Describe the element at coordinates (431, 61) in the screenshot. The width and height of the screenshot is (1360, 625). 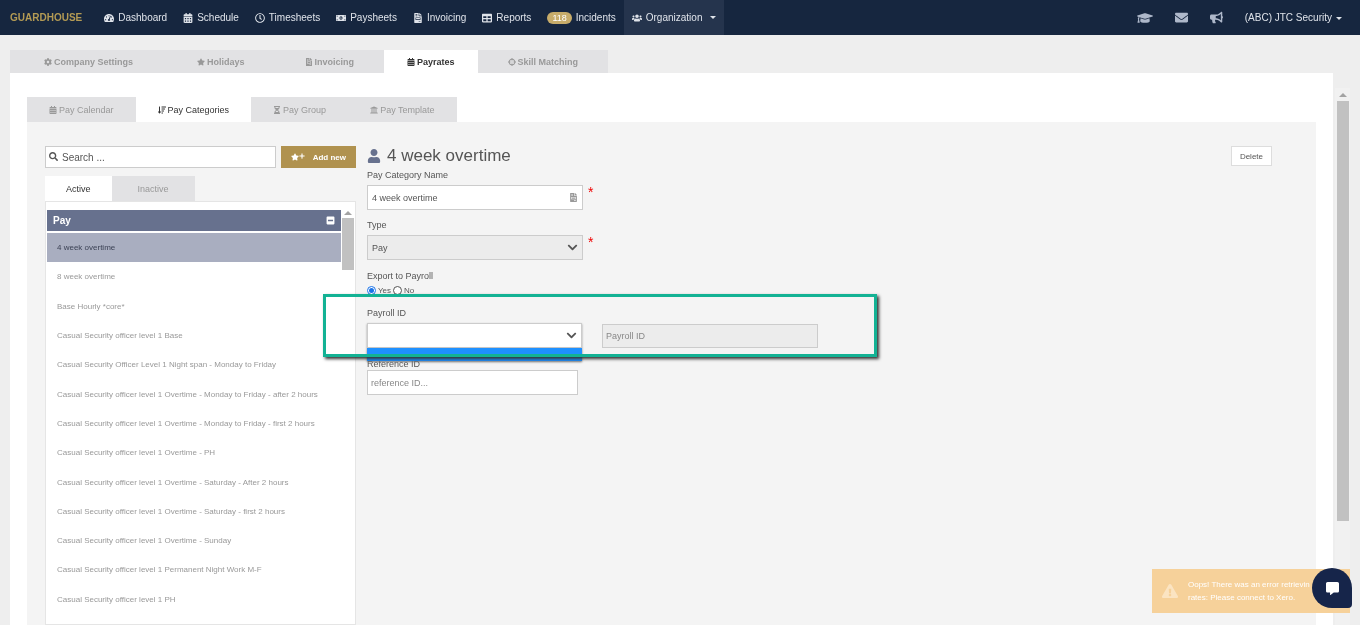
I see `settings-tab: Payrates` at that location.